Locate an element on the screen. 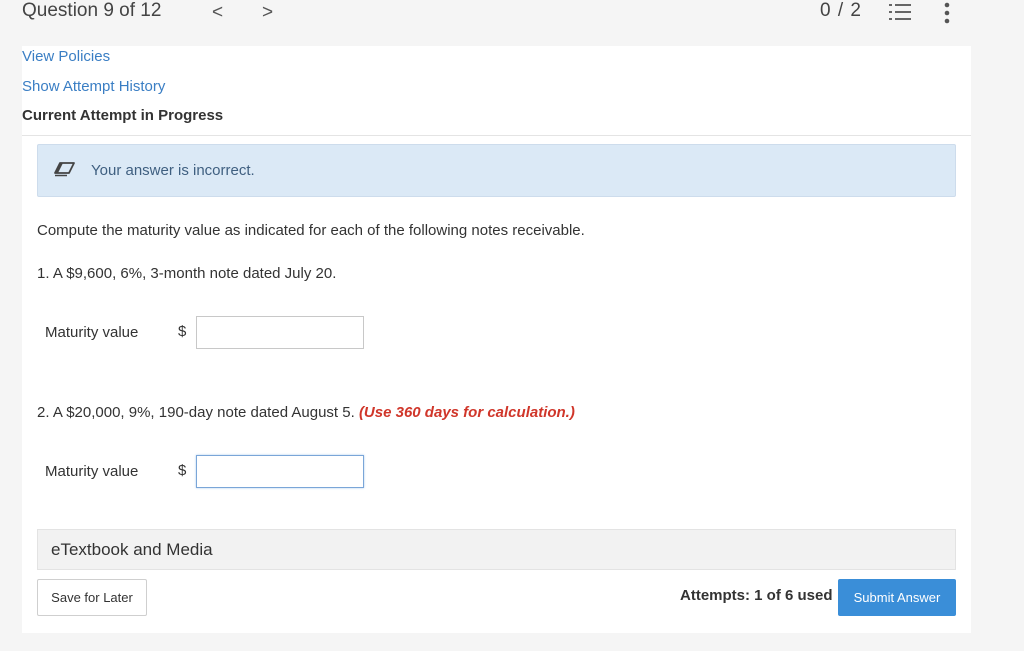 The image size is (1024, 651). view-policies-link: View Policies is located at coordinates (66, 56).